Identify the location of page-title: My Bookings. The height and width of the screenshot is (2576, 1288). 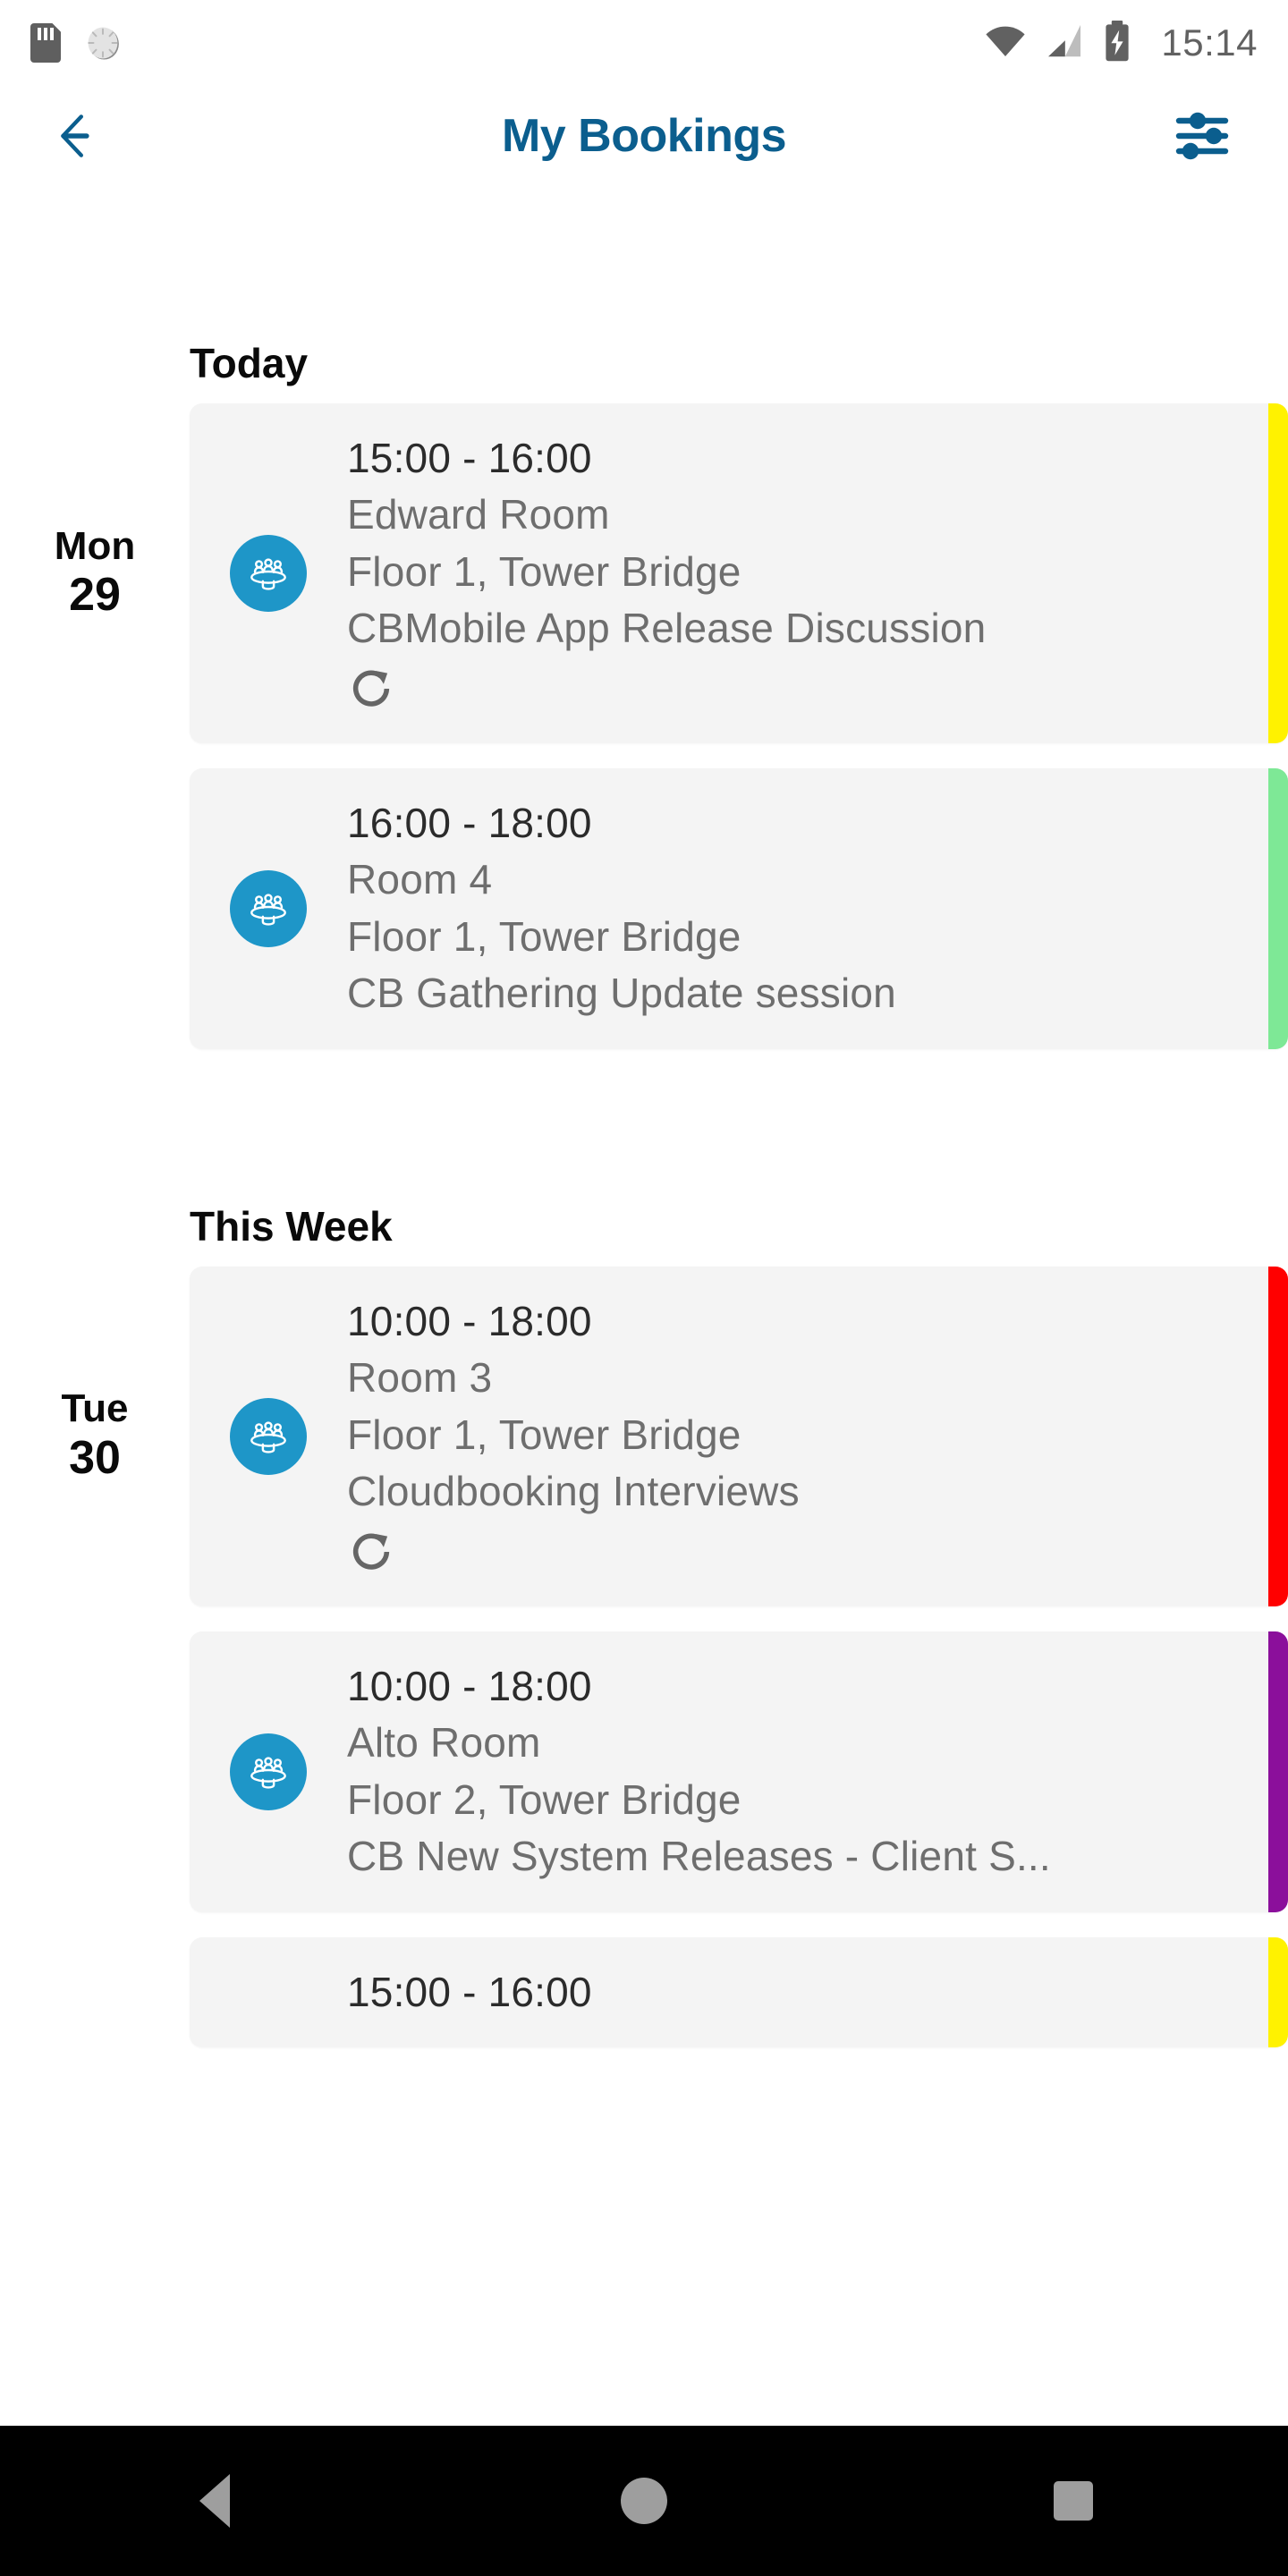
(644, 136).